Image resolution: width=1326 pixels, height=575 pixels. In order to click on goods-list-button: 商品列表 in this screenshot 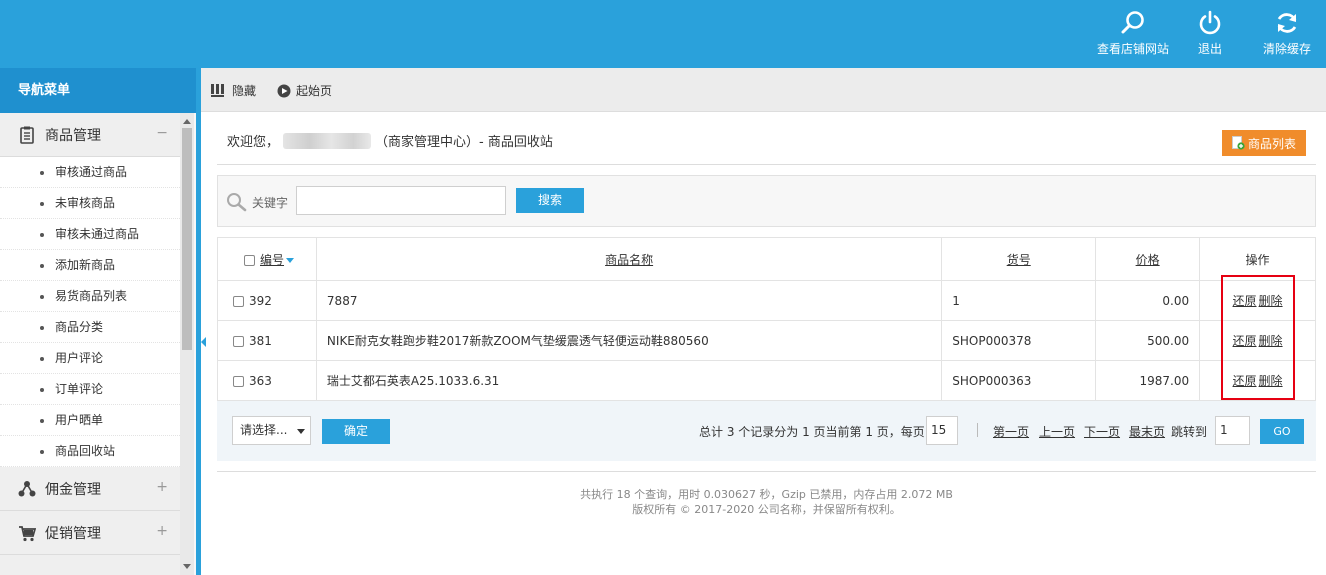, I will do `click(1264, 143)`.